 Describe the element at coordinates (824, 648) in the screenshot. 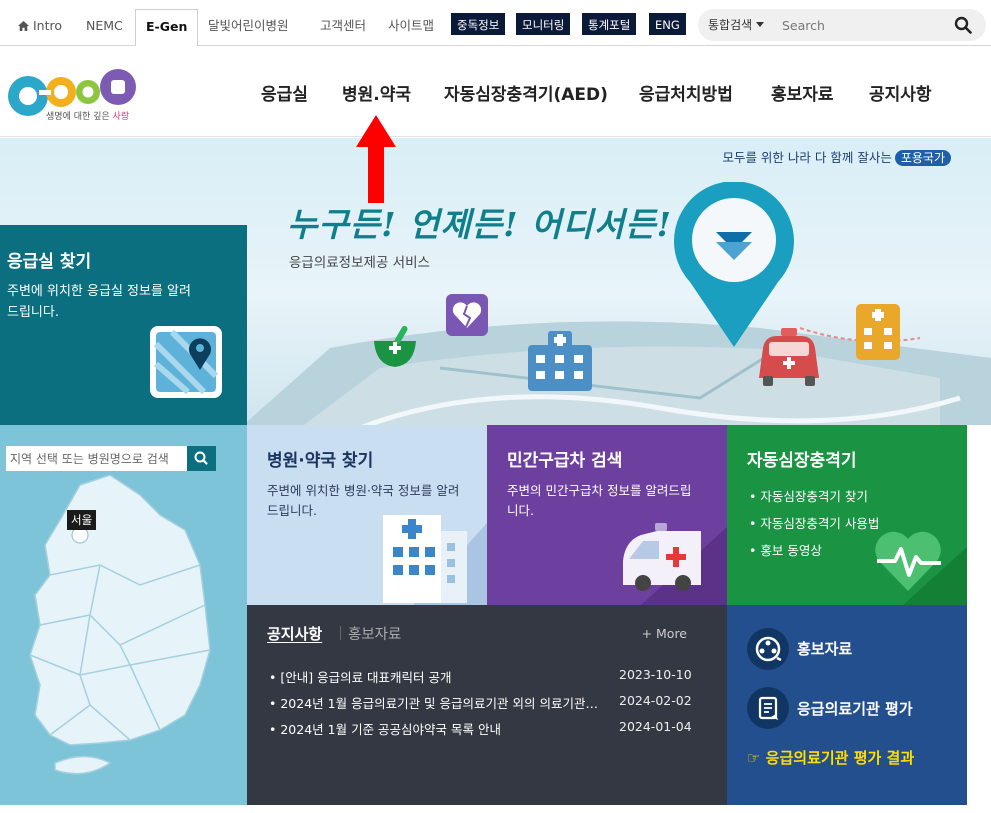

I see `promotion-link: 홍보자료` at that location.